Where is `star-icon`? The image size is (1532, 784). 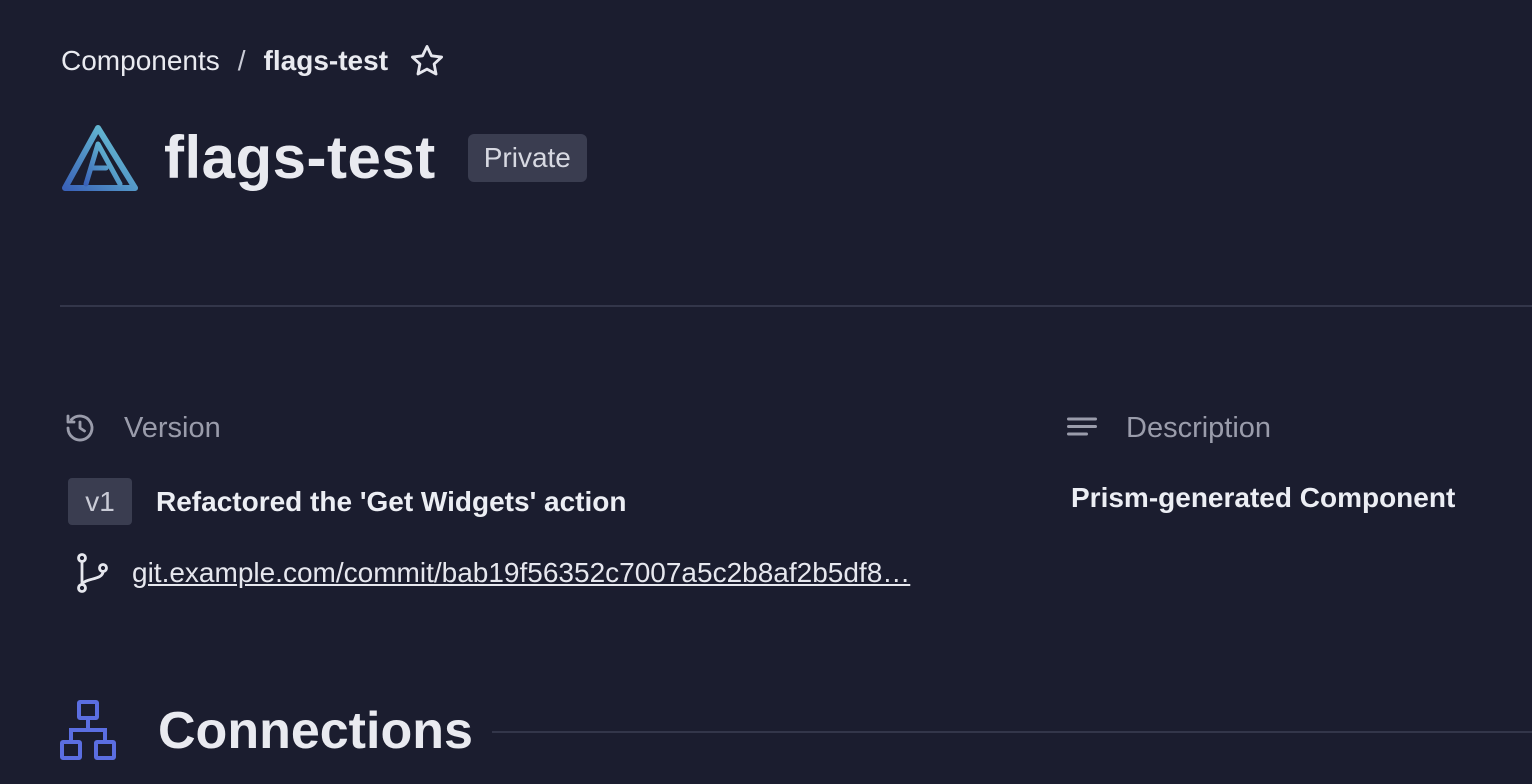
star-icon is located at coordinates (427, 61).